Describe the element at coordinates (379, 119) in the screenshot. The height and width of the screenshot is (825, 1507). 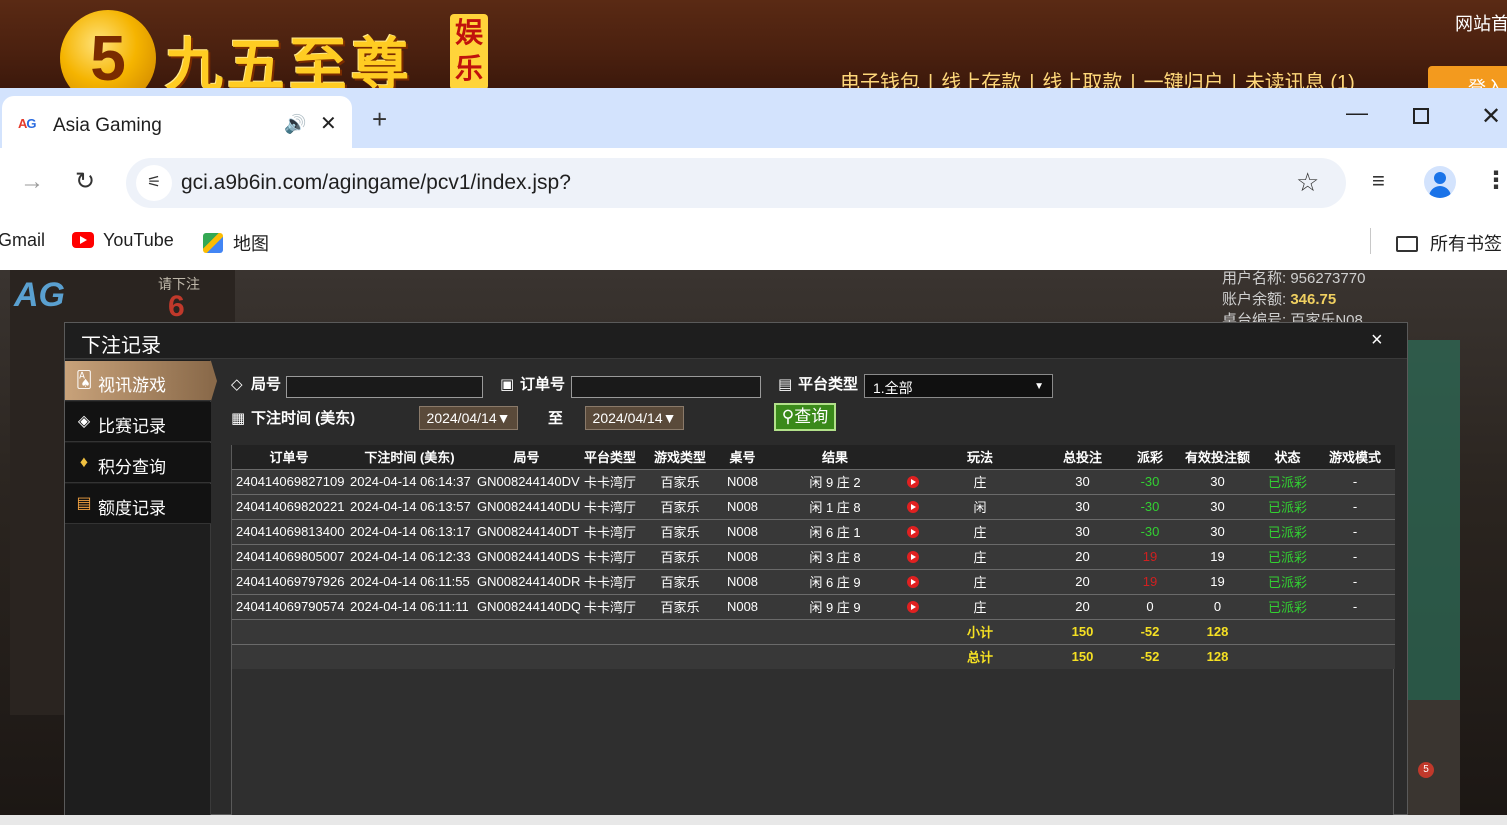
I see `new-tab-icon: +` at that location.